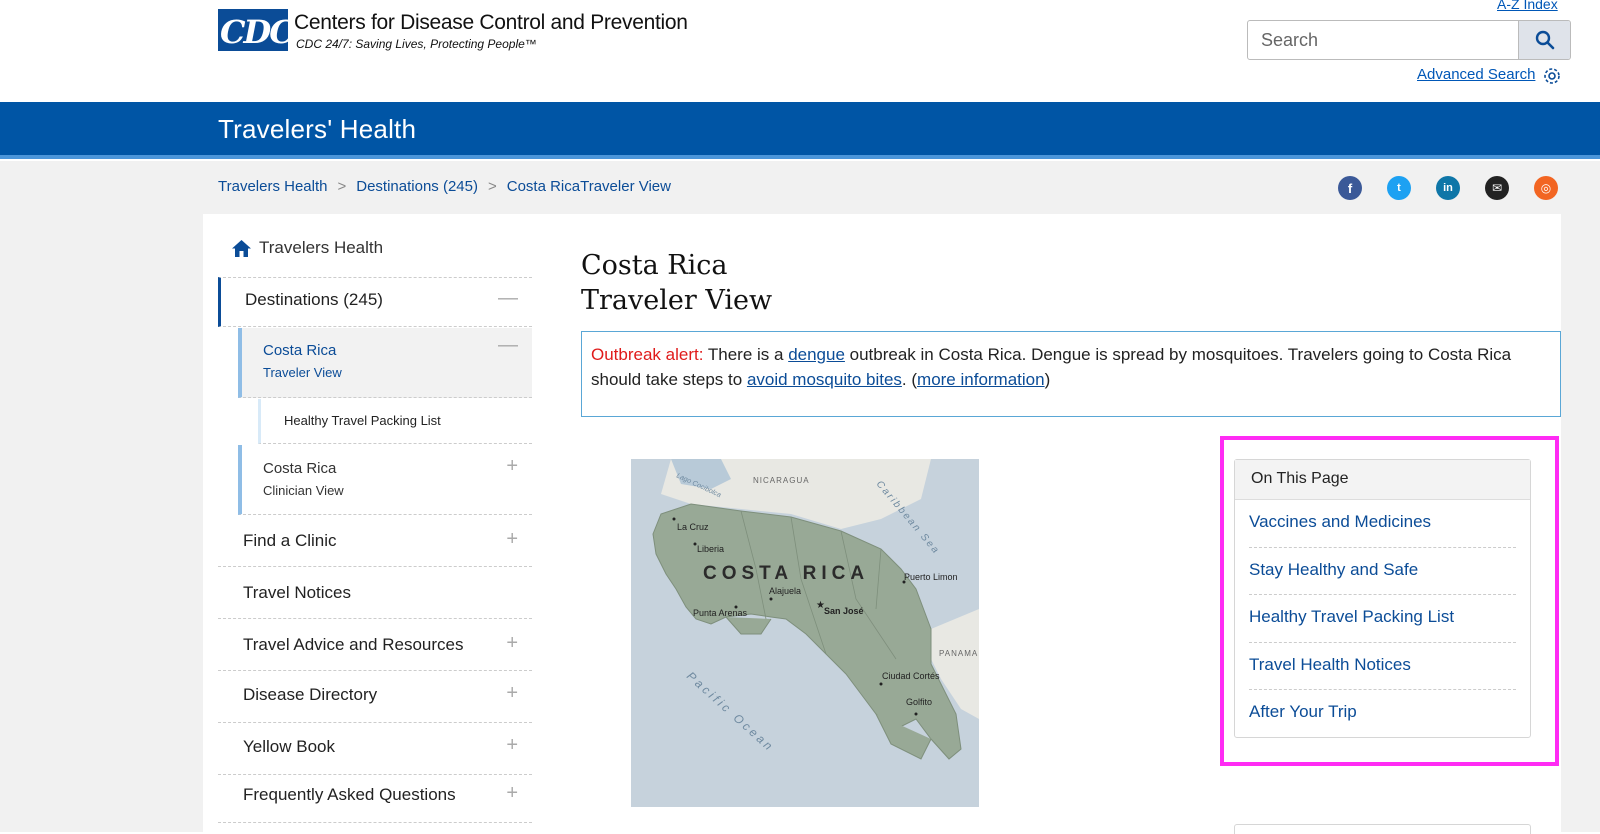 The height and width of the screenshot is (834, 1600). I want to click on gear-icon, so click(1552, 76).